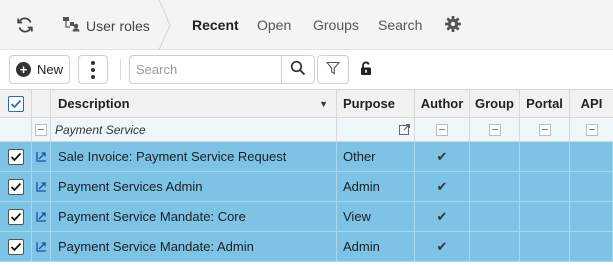 The width and height of the screenshot is (613, 265). I want to click on select-all-checkbox, so click(15, 103).